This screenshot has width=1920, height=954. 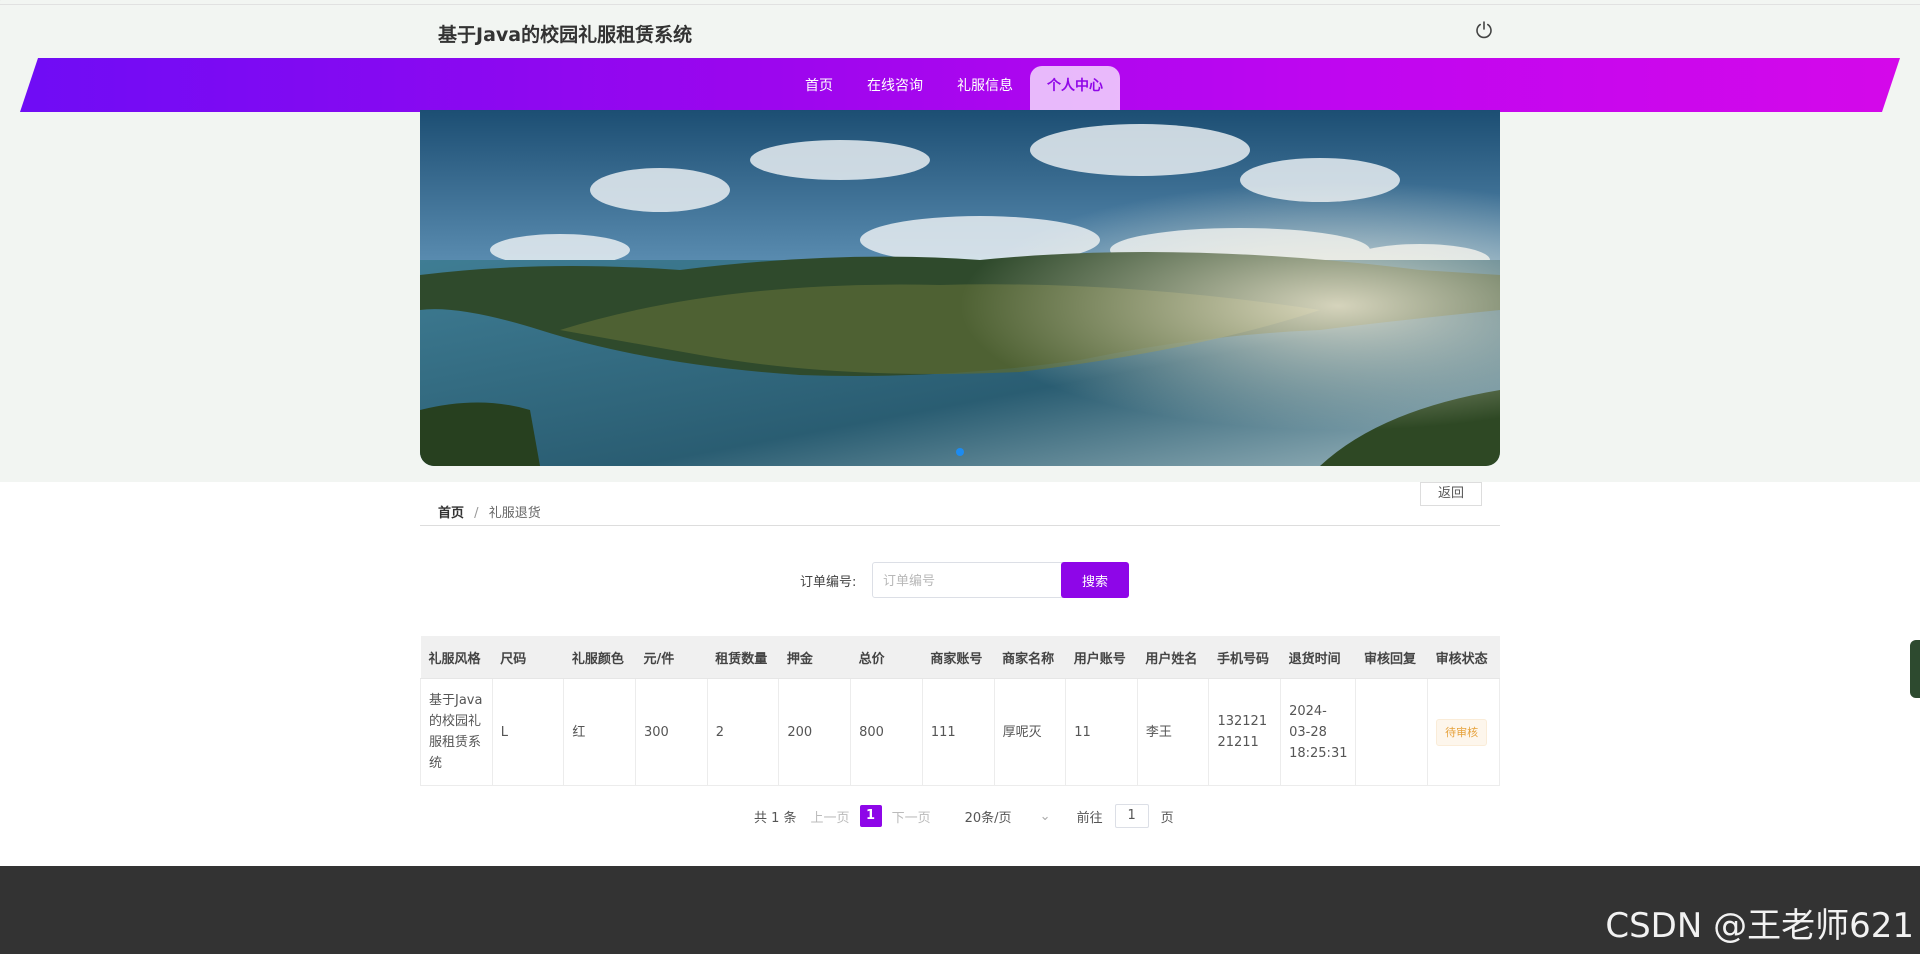 I want to click on column-header: 租赁数量, so click(x=743, y=657).